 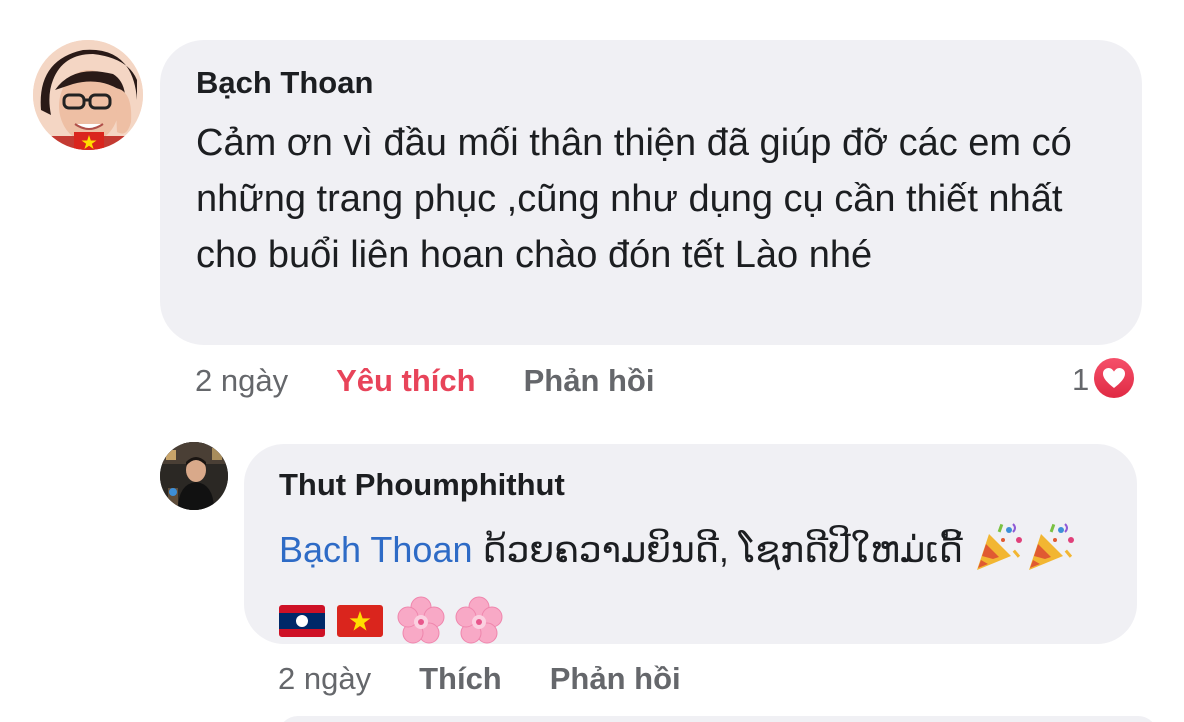 What do you see at coordinates (717, 550) in the screenshot?
I see `reply-text: ດ້ວຍຄວາມຍິນດີ, ໂຊກດີປີໃຫມ່ເດີ້` at bounding box center [717, 550].